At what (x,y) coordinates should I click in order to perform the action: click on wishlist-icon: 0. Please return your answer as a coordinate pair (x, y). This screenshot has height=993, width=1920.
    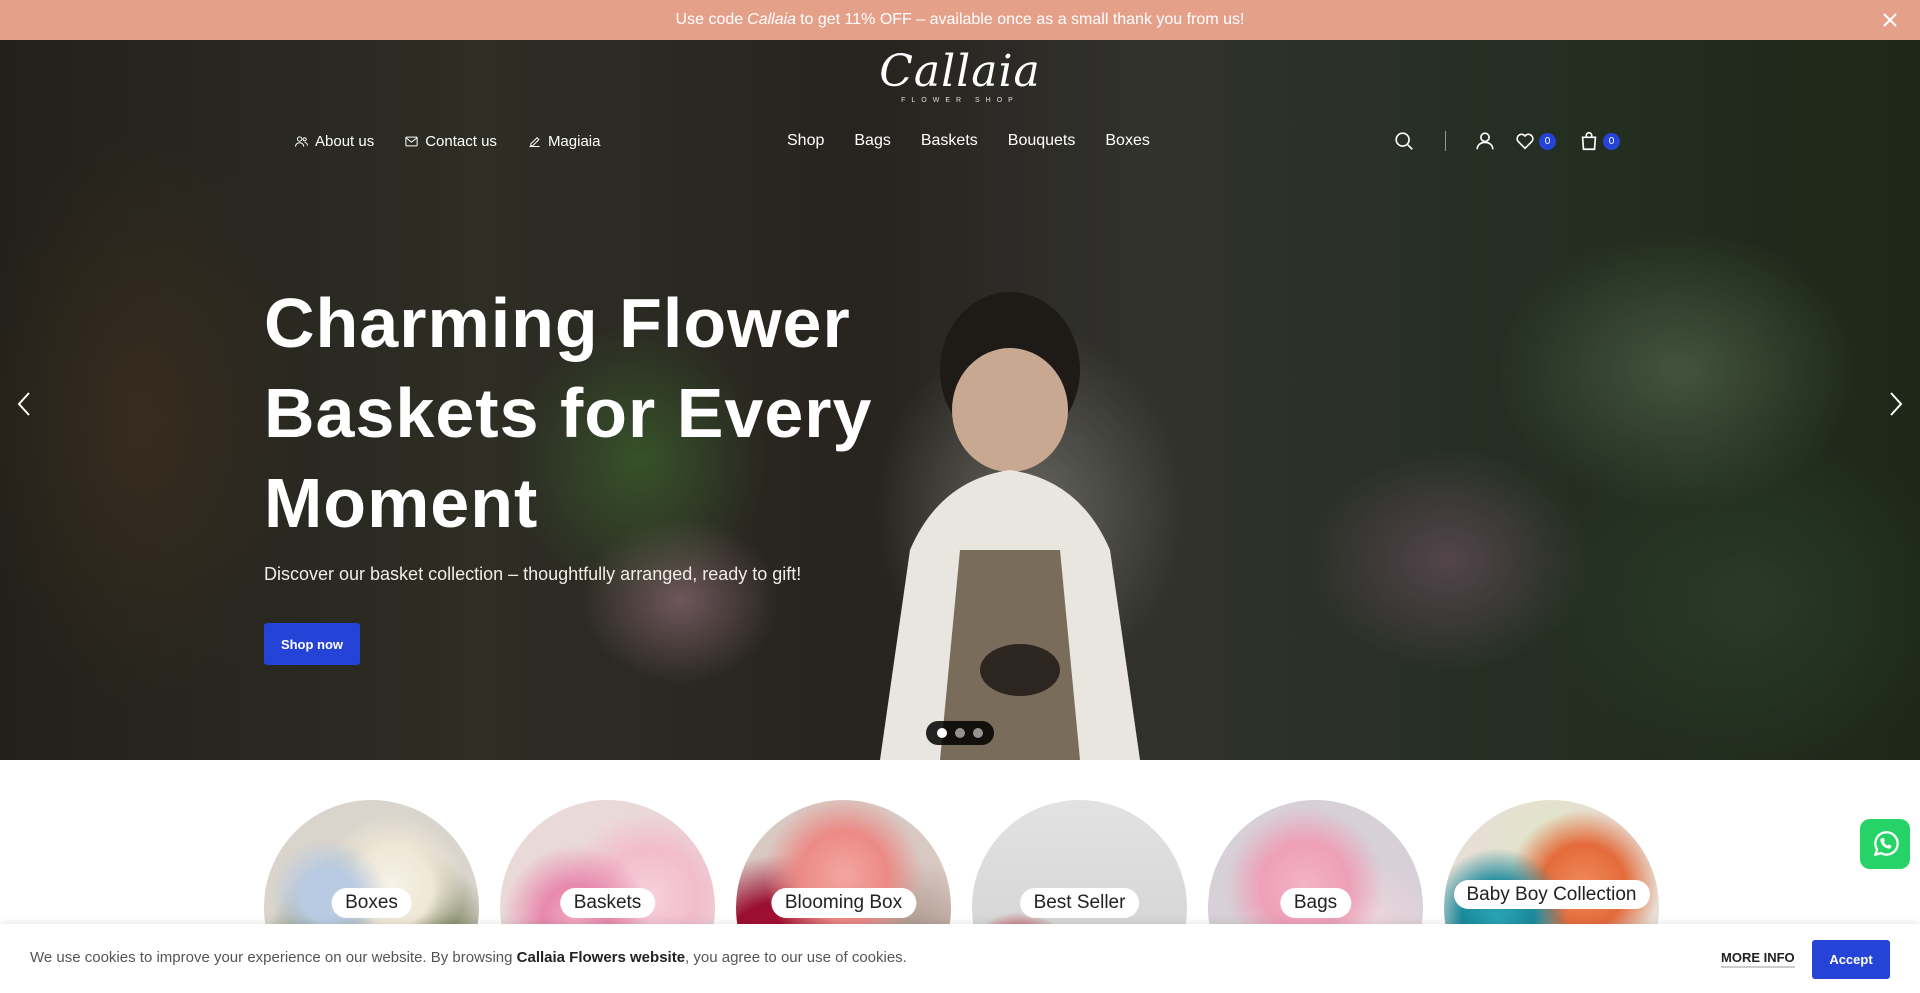
    Looking at the image, I should click on (1535, 141).